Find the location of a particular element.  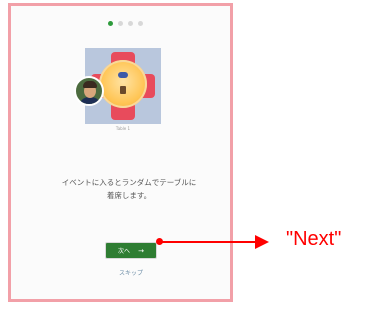

skip-link: スキップ is located at coordinates (131, 272).